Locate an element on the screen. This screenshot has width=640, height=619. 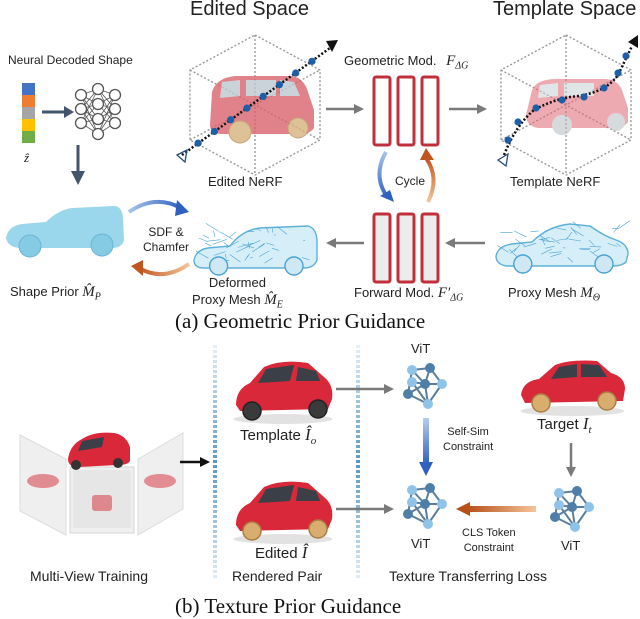
edited-text: Edited is located at coordinates (276, 553).